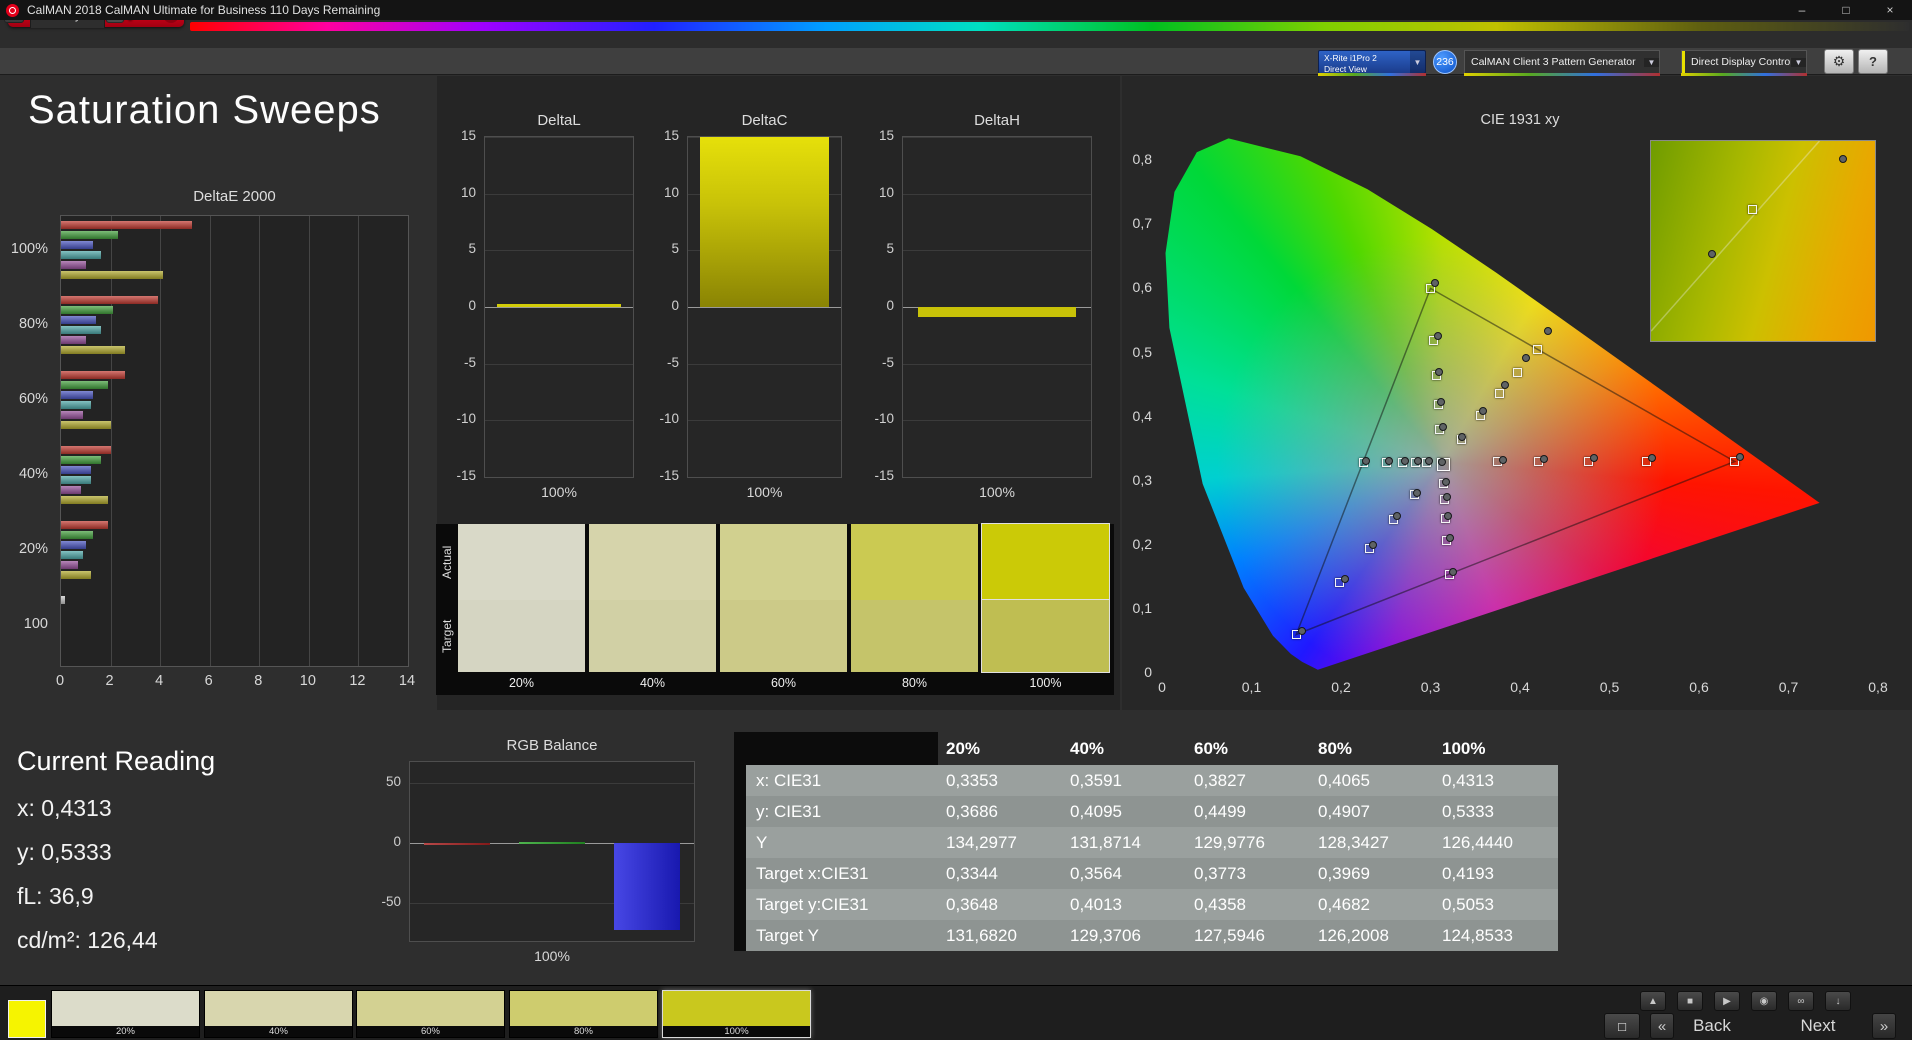 The image size is (1912, 1040). What do you see at coordinates (1445, 62) in the screenshot?
I see `reading-count-badge: 236` at bounding box center [1445, 62].